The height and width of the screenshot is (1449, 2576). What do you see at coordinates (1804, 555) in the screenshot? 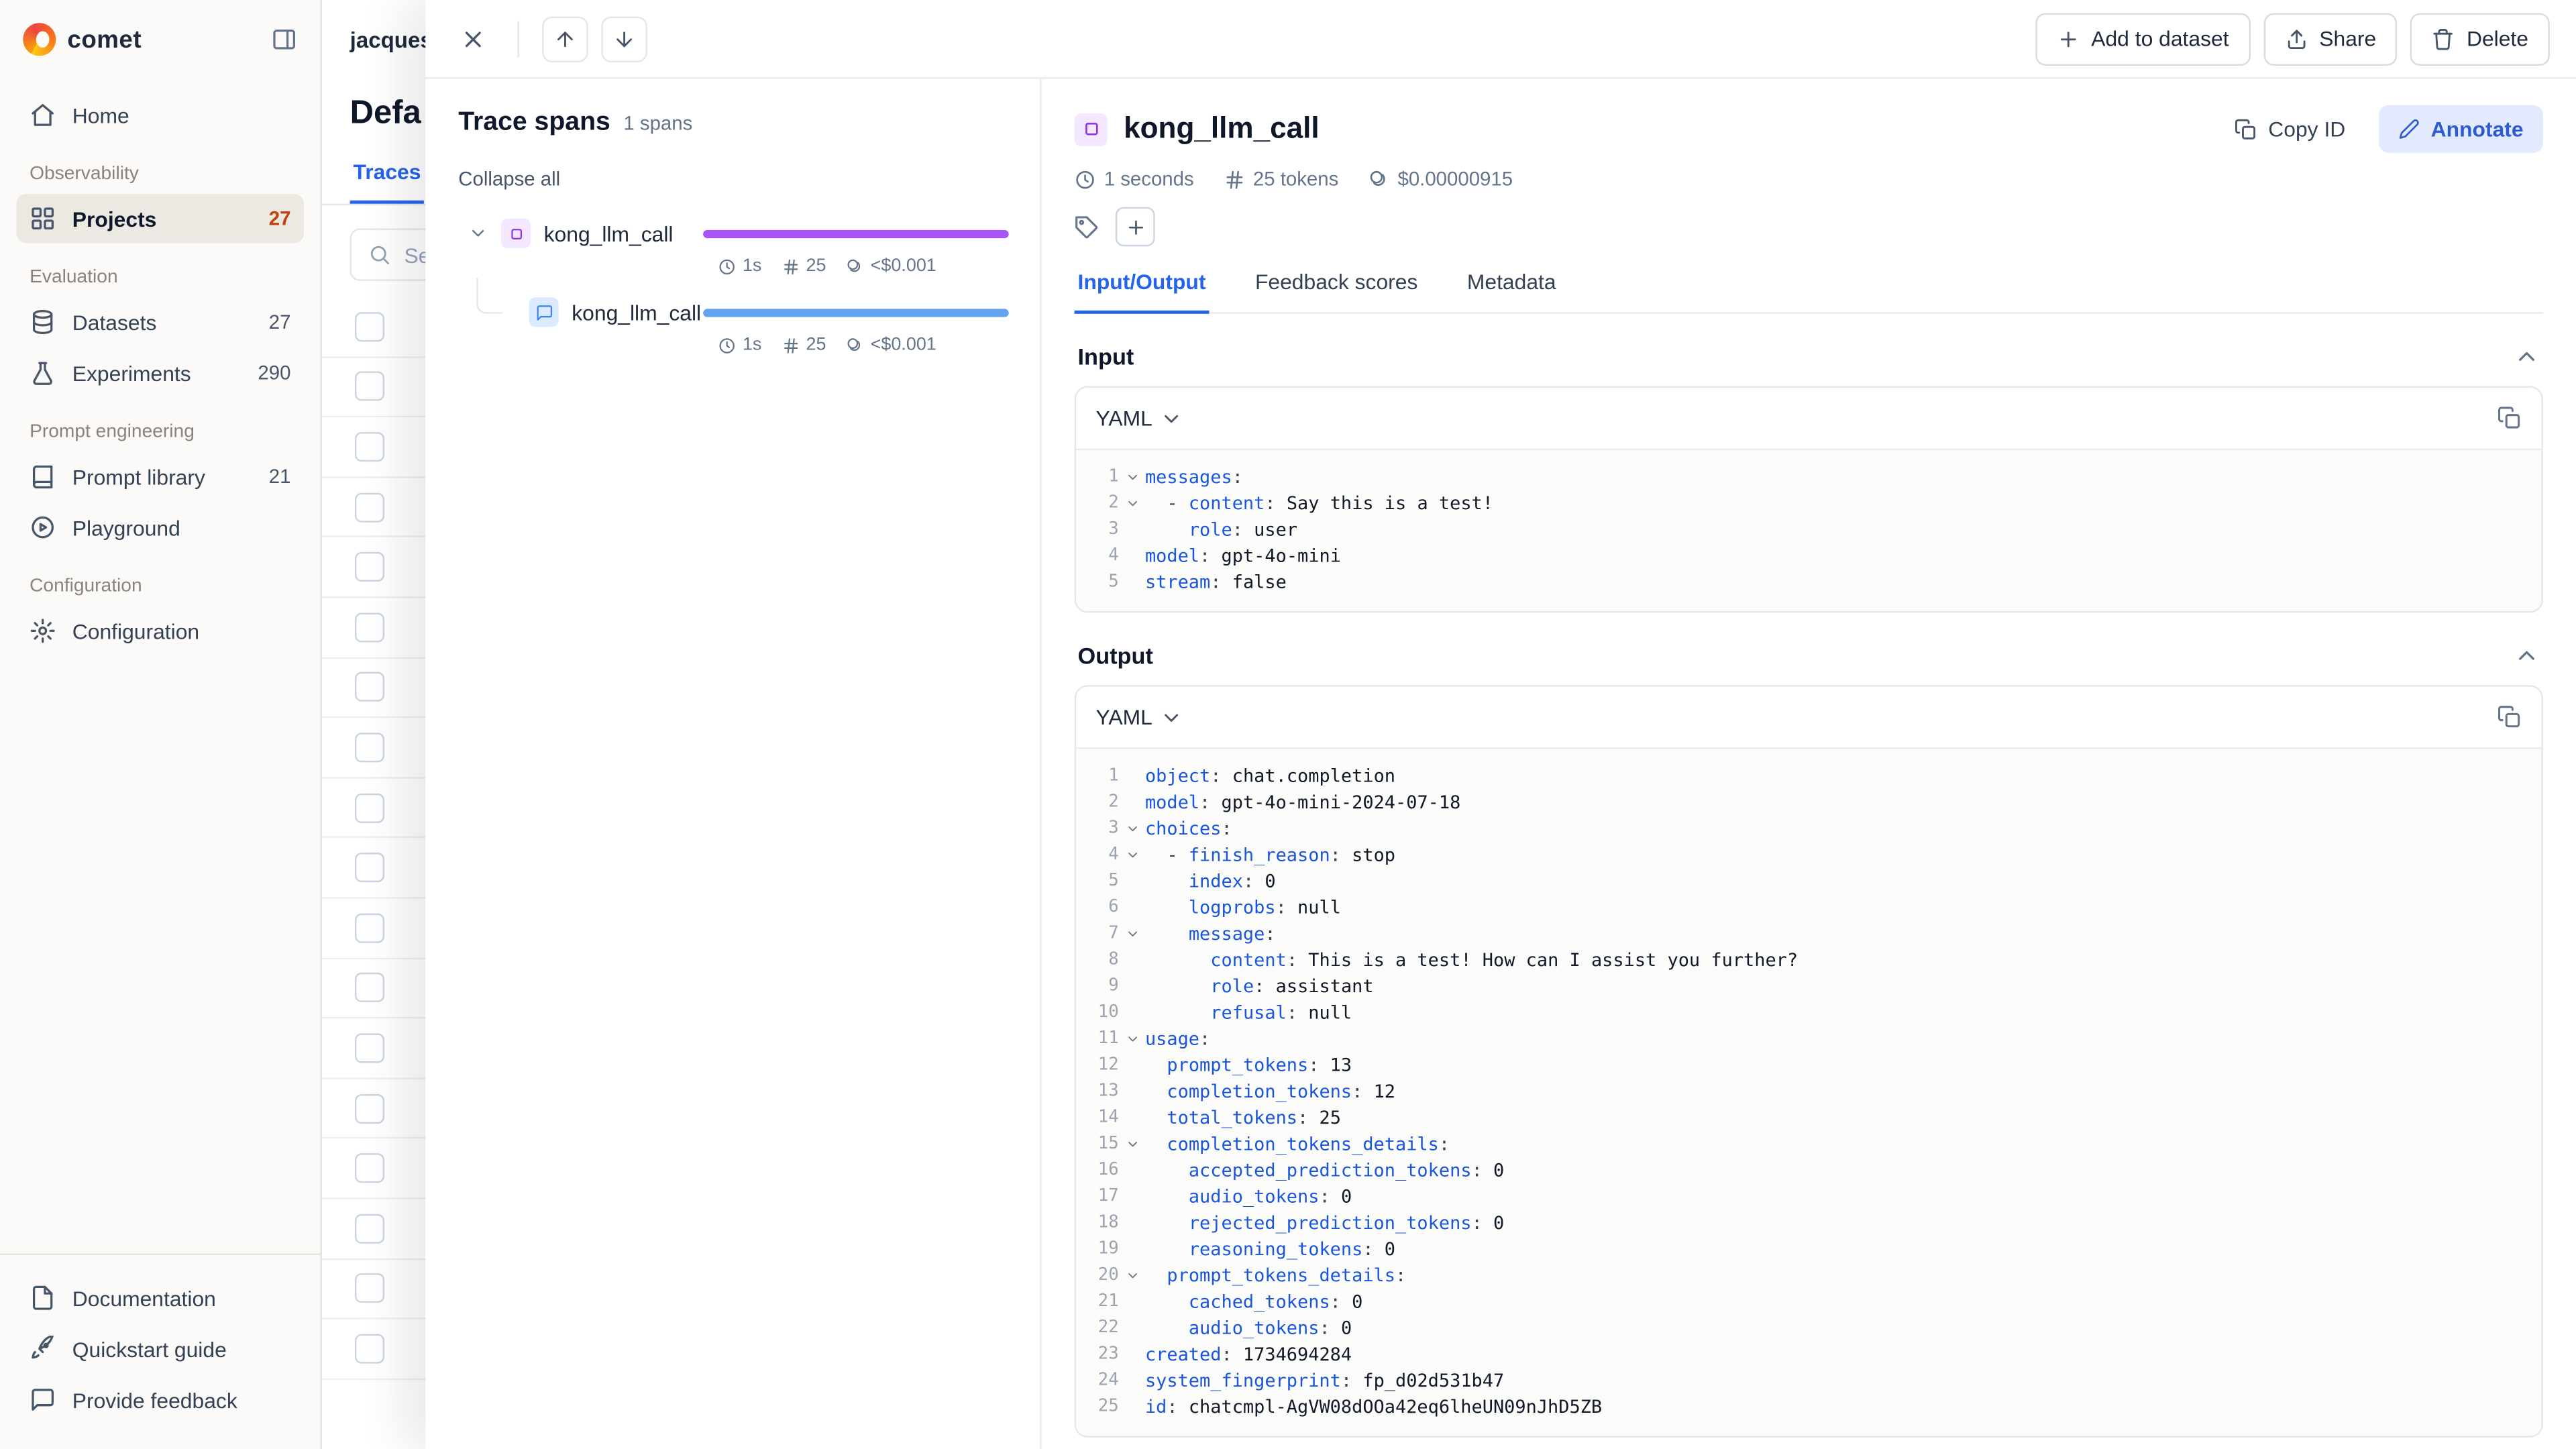
I see `code-line: 4 model: gpt-4o-mini` at bounding box center [1804, 555].